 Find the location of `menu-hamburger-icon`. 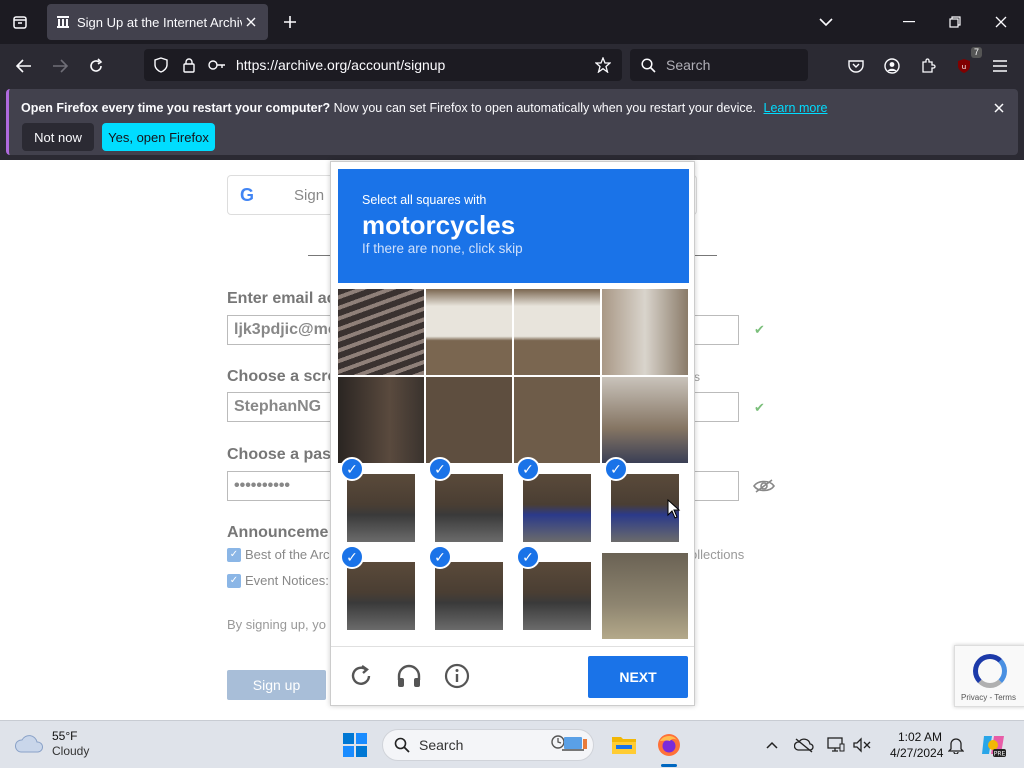

menu-hamburger-icon is located at coordinates (1000, 66).